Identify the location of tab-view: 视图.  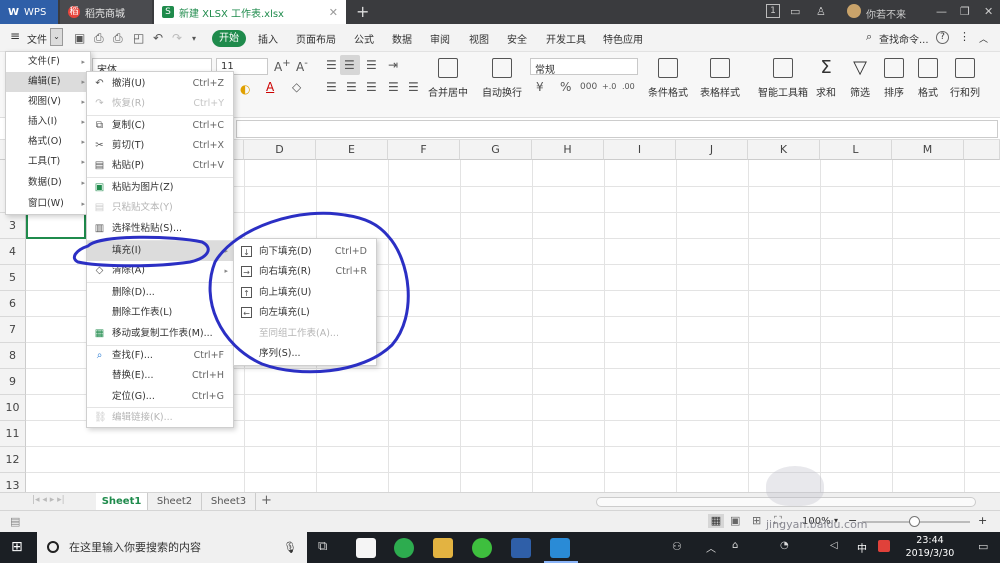
(479, 38).